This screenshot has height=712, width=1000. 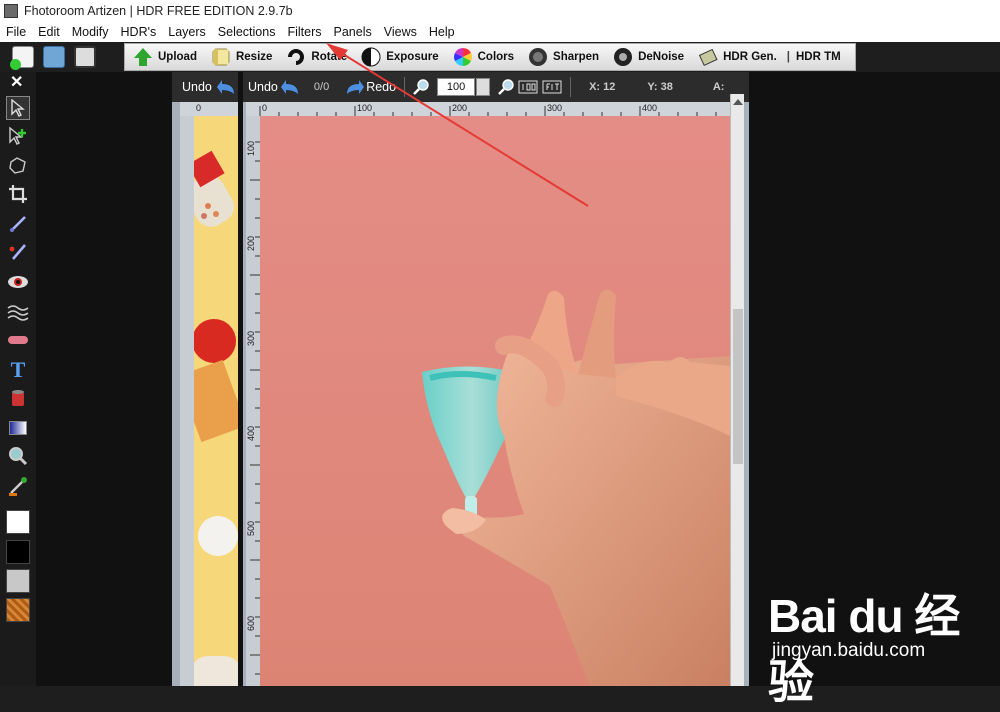 I want to click on baidu-watermark: Bai du 经验 jingyan.baidu.com, so click(x=883, y=644).